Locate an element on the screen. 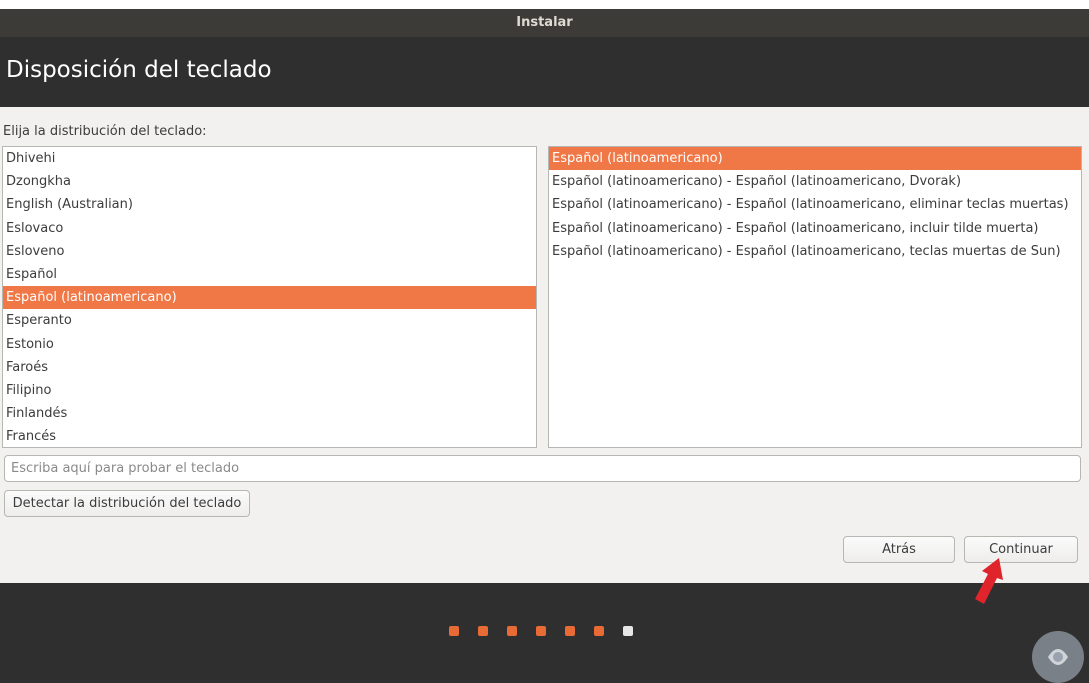 The image size is (1089, 683). list-item: Estonio is located at coordinates (269, 344).